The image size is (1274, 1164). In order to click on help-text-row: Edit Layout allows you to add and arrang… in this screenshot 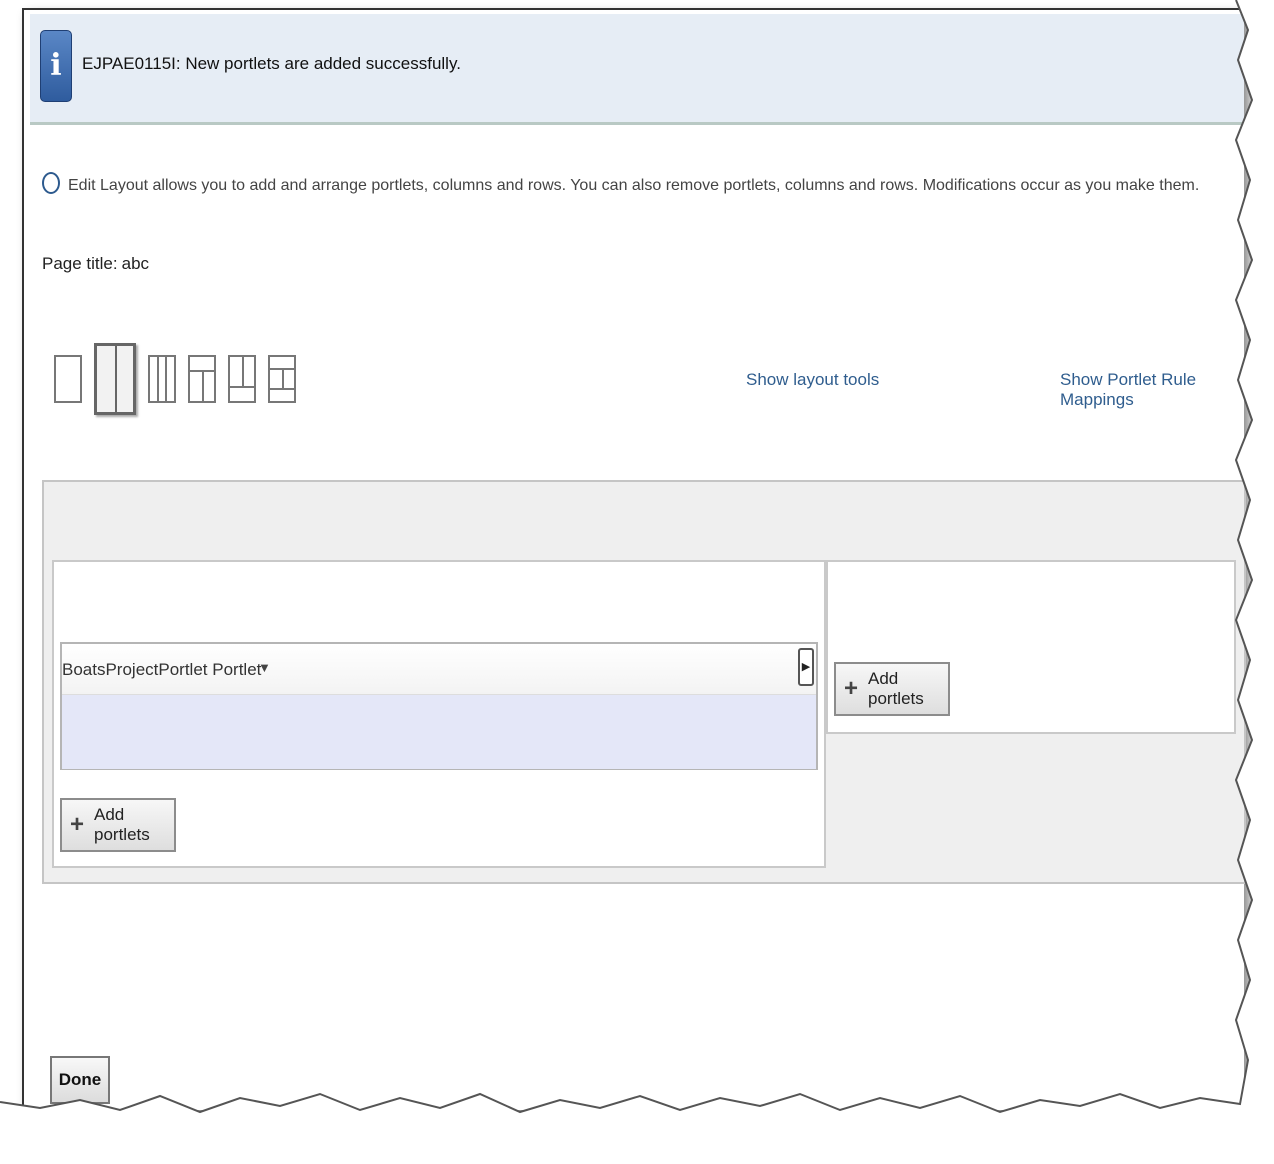, I will do `click(620, 183)`.